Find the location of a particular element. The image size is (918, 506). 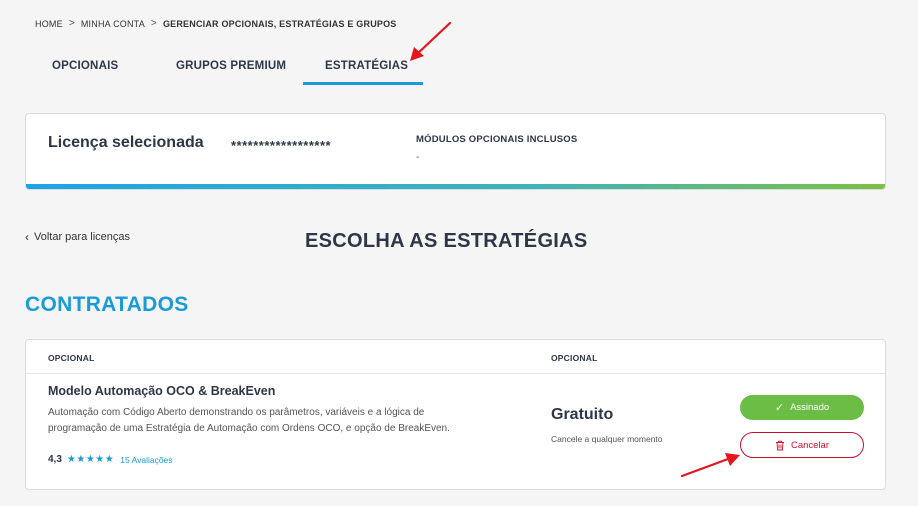

breadcrumb-account: MINHA CONTA is located at coordinates (113, 24).